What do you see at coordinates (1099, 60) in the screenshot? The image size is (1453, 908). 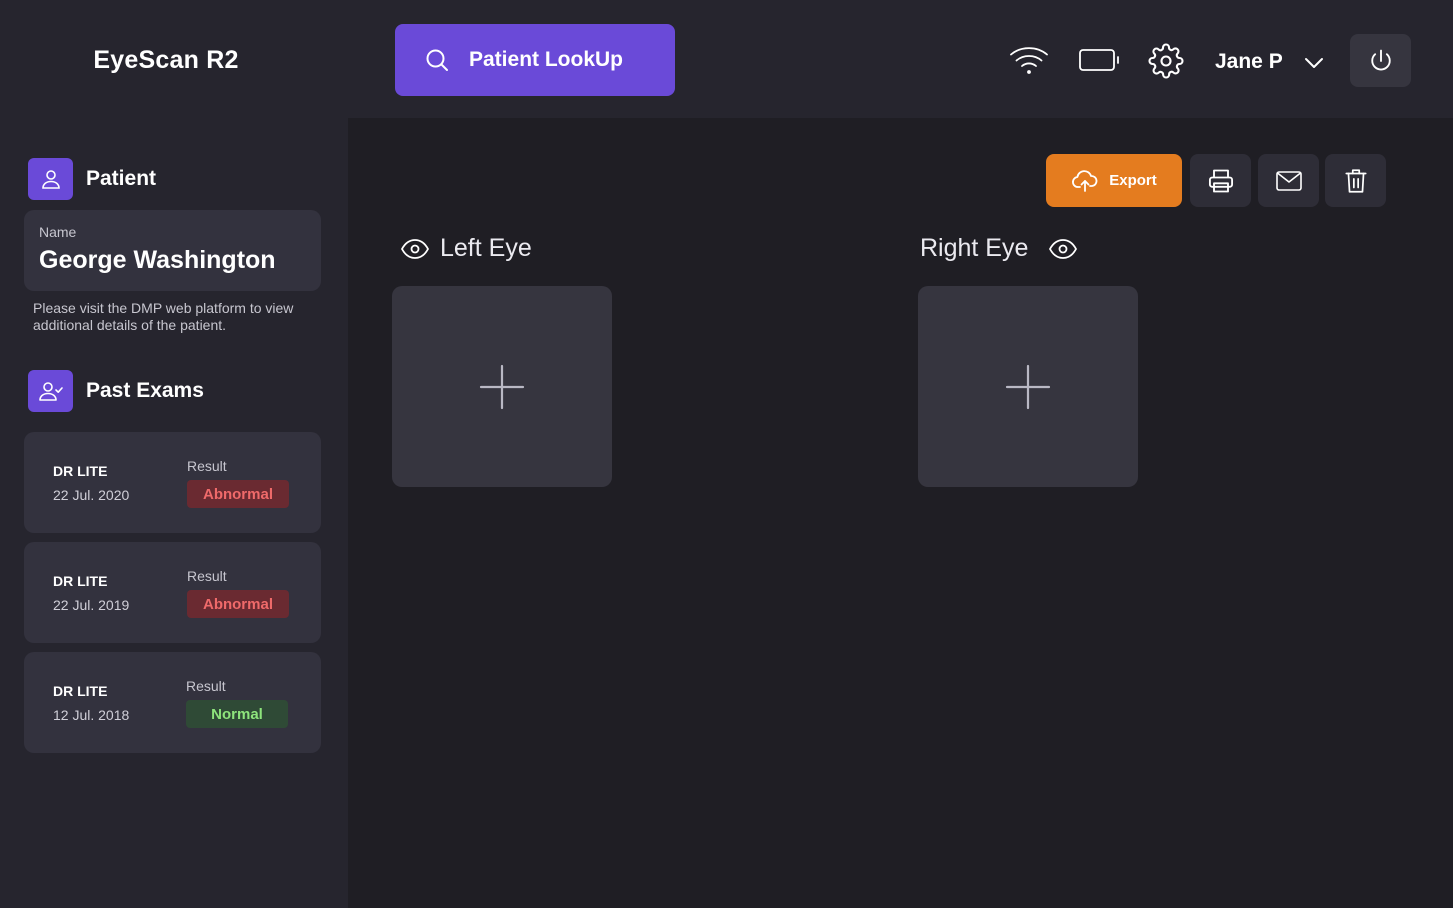 I see `battery-icon` at bounding box center [1099, 60].